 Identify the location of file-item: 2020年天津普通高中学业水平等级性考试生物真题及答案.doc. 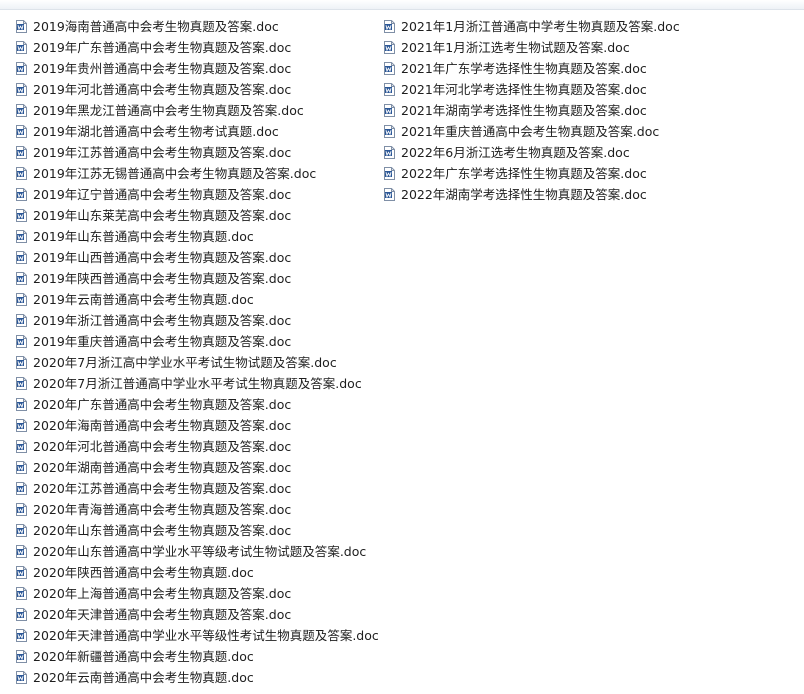
(197, 635).